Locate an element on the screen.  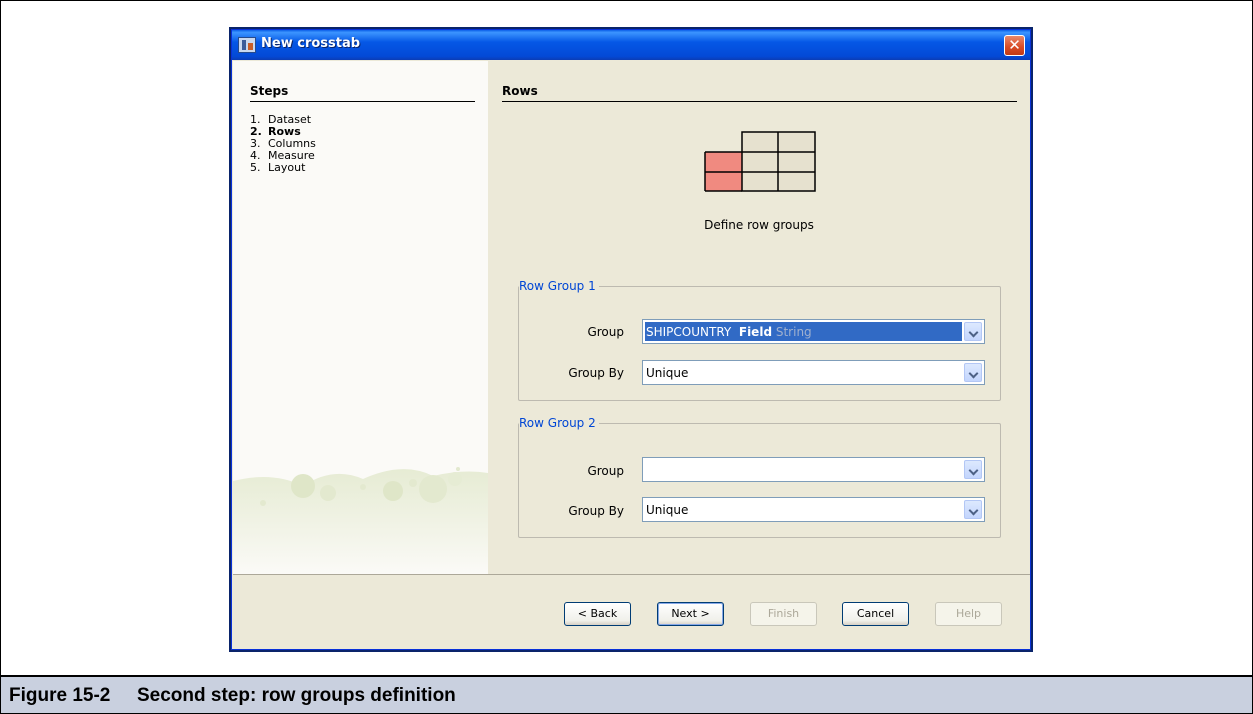
row-group-2-legend: Row Group 2 is located at coordinates (559, 423).